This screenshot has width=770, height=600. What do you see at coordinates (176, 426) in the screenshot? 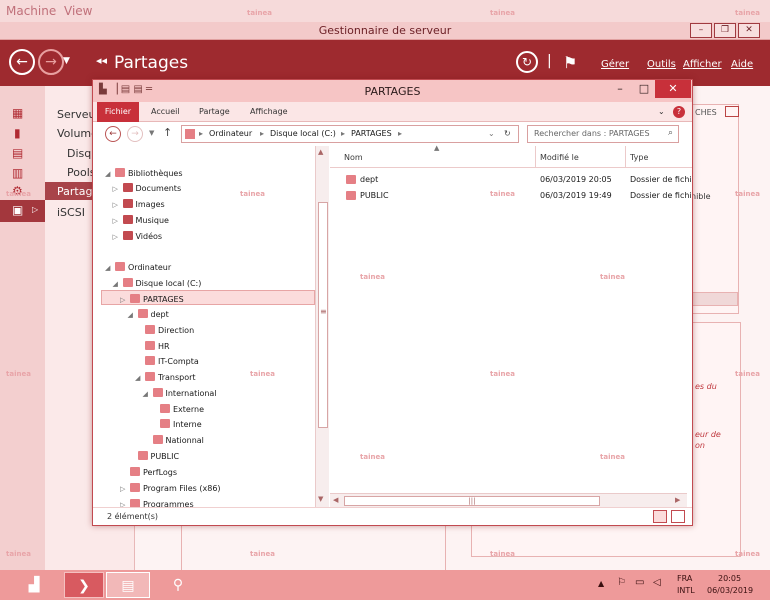
I see `tree-item: Interne` at bounding box center [176, 426].